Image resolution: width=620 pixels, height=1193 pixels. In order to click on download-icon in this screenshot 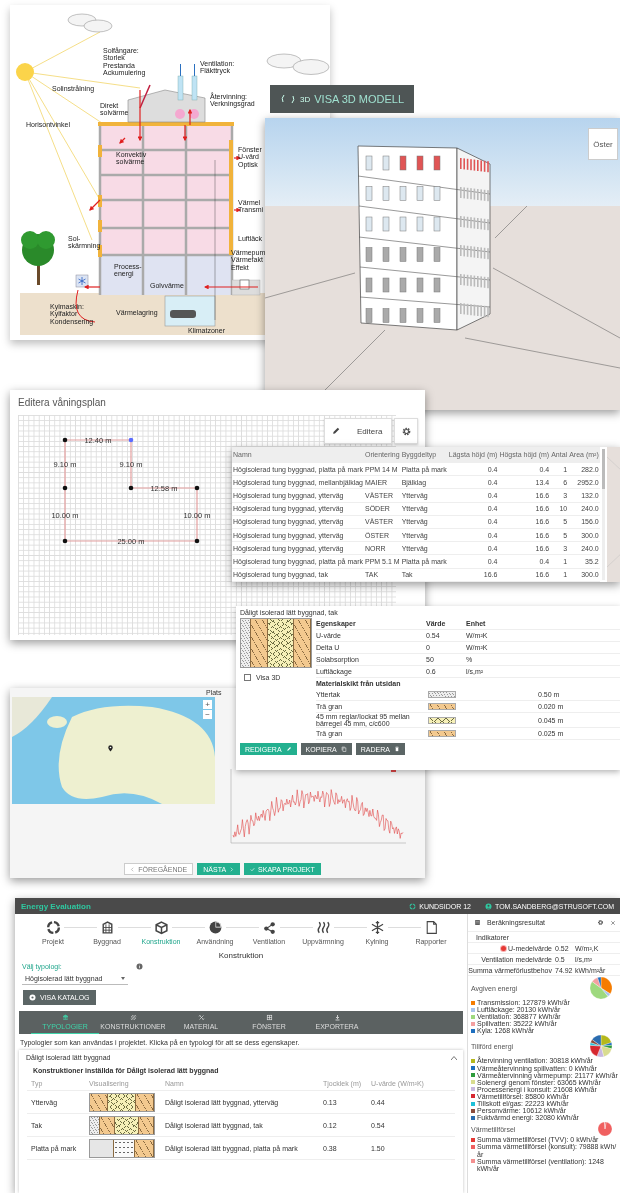, I will do `click(337, 1017)`.